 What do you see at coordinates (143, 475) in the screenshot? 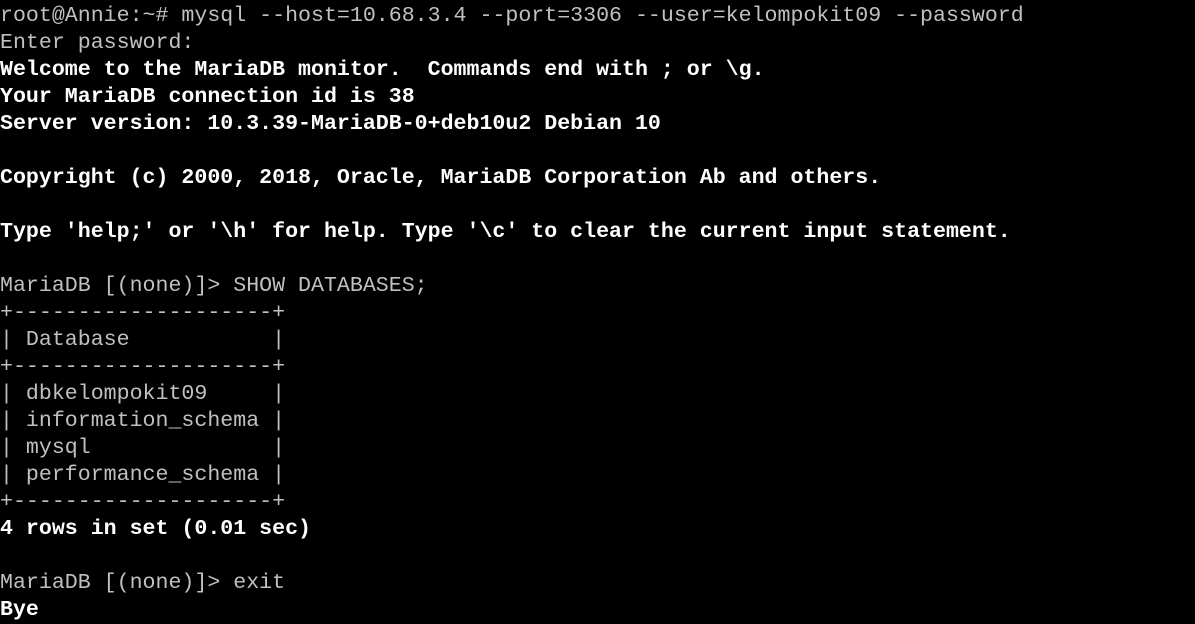
I see `table-row: | performance_schema |` at bounding box center [143, 475].